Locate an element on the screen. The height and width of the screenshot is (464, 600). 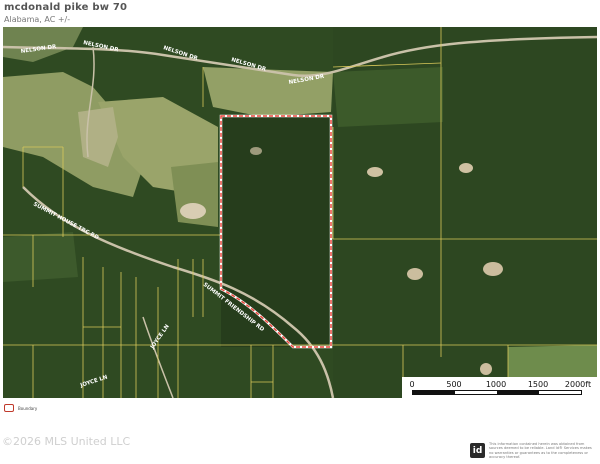
land-id-logo-icon: id is located at coordinates (477, 450).